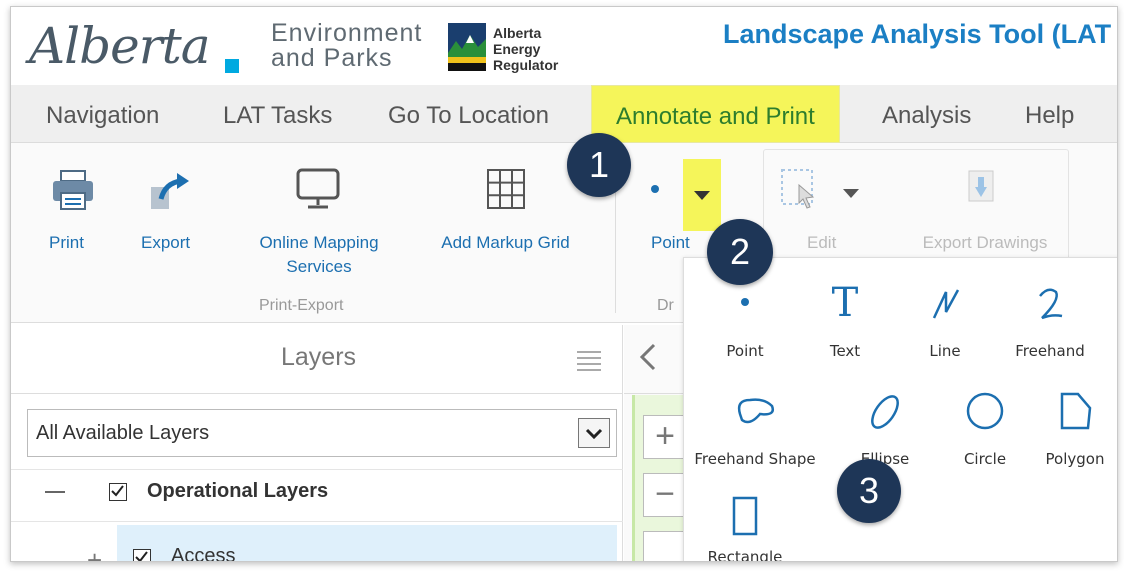 This screenshot has height=571, width=1124. What do you see at coordinates (594, 433) in the screenshot?
I see `select-chevron-down-icon` at bounding box center [594, 433].